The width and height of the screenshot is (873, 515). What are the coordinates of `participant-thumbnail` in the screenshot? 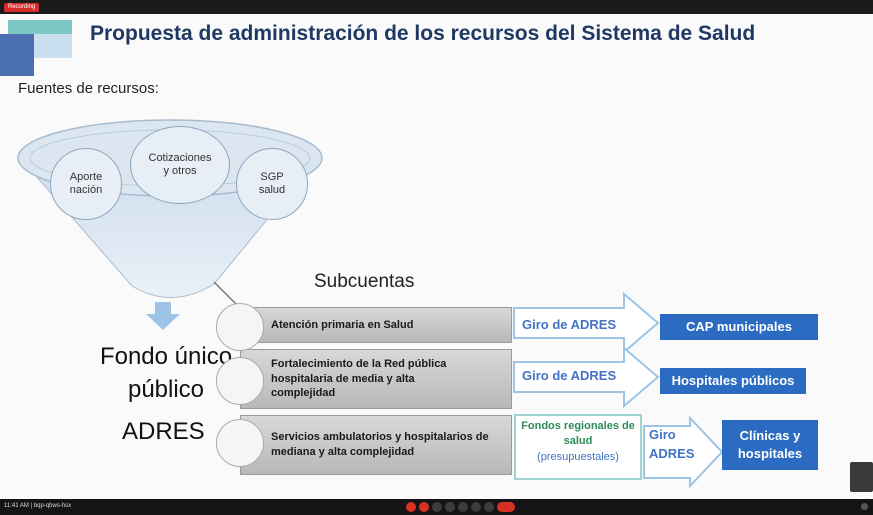 It's located at (861, 477).